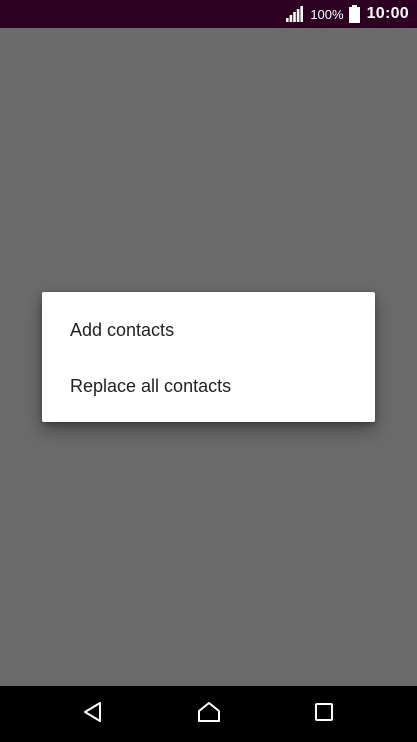 The image size is (417, 742). What do you see at coordinates (354, 14) in the screenshot?
I see `battery-icon` at bounding box center [354, 14].